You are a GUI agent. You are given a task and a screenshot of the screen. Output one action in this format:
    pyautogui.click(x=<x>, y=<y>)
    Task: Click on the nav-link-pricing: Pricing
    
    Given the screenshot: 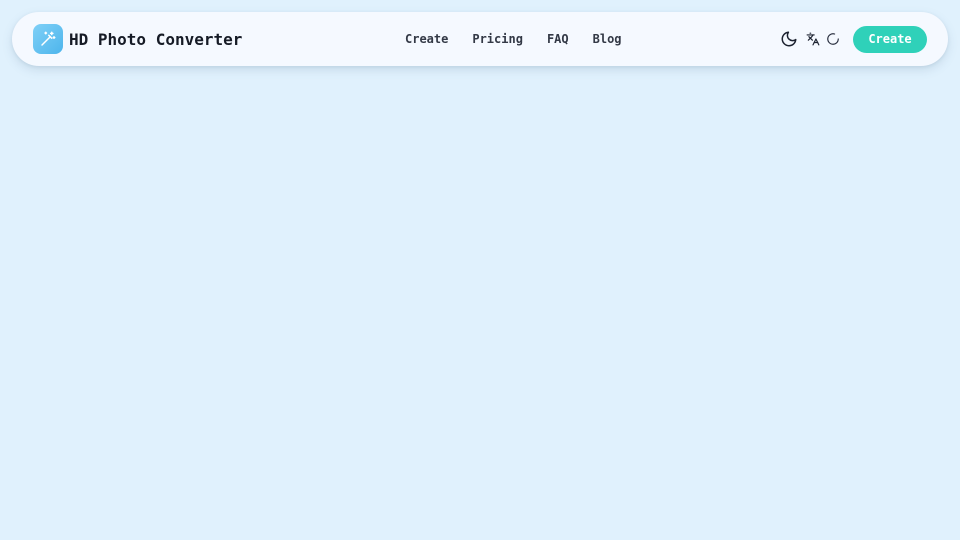 What is the action you would take?
    pyautogui.click(x=497, y=39)
    